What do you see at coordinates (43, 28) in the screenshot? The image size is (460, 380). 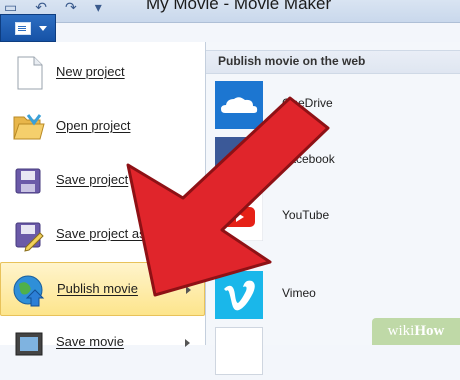 I see `chevron-down-icon` at bounding box center [43, 28].